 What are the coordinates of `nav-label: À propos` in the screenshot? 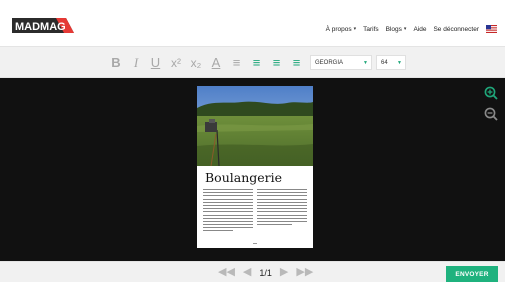 It's located at (338, 29).